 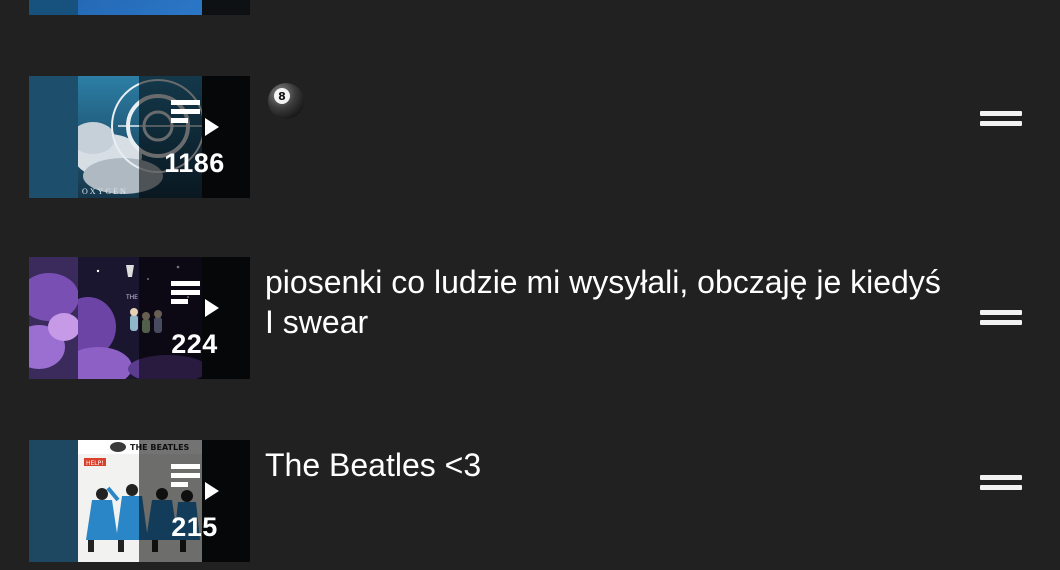 What do you see at coordinates (194, 163) in the screenshot?
I see `video-count: 1186` at bounding box center [194, 163].